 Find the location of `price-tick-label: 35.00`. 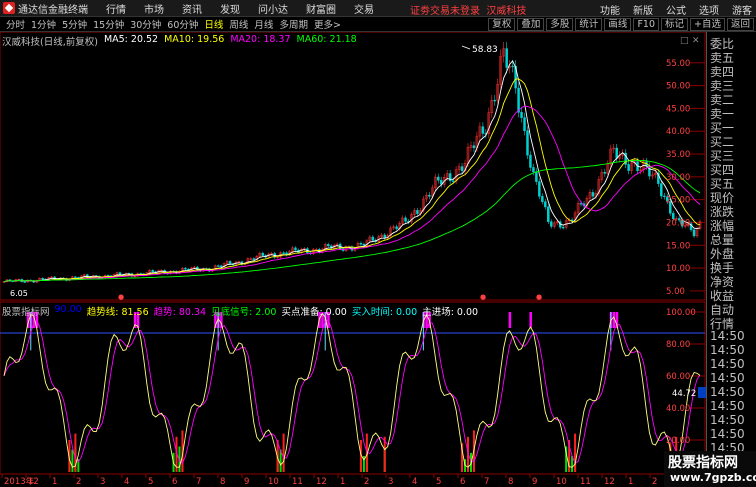

price-tick-label: 35.00 is located at coordinates (678, 155).